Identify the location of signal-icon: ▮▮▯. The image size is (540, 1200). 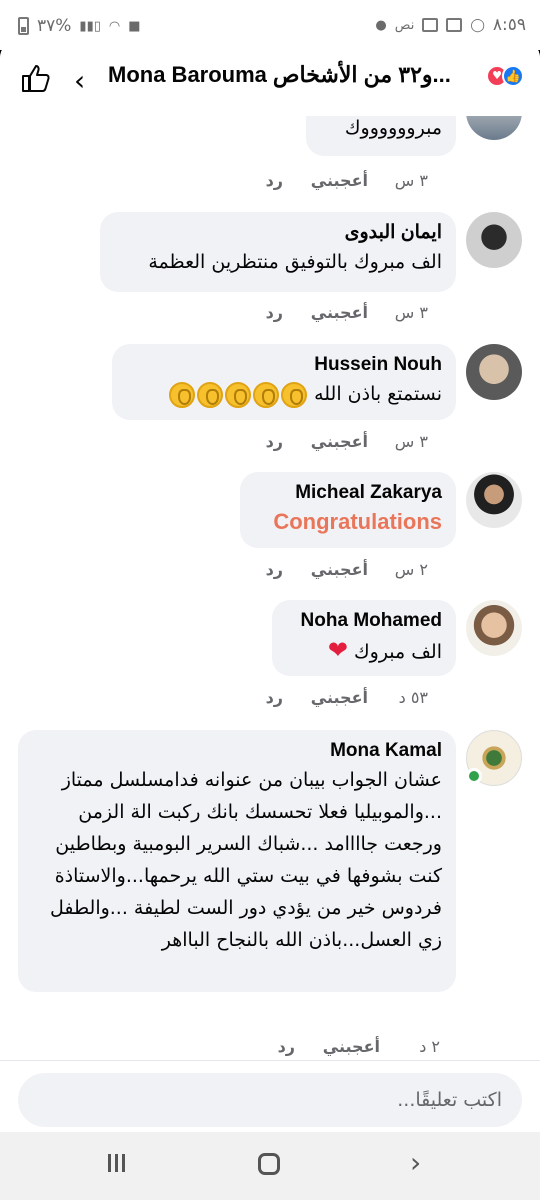
(90, 26).